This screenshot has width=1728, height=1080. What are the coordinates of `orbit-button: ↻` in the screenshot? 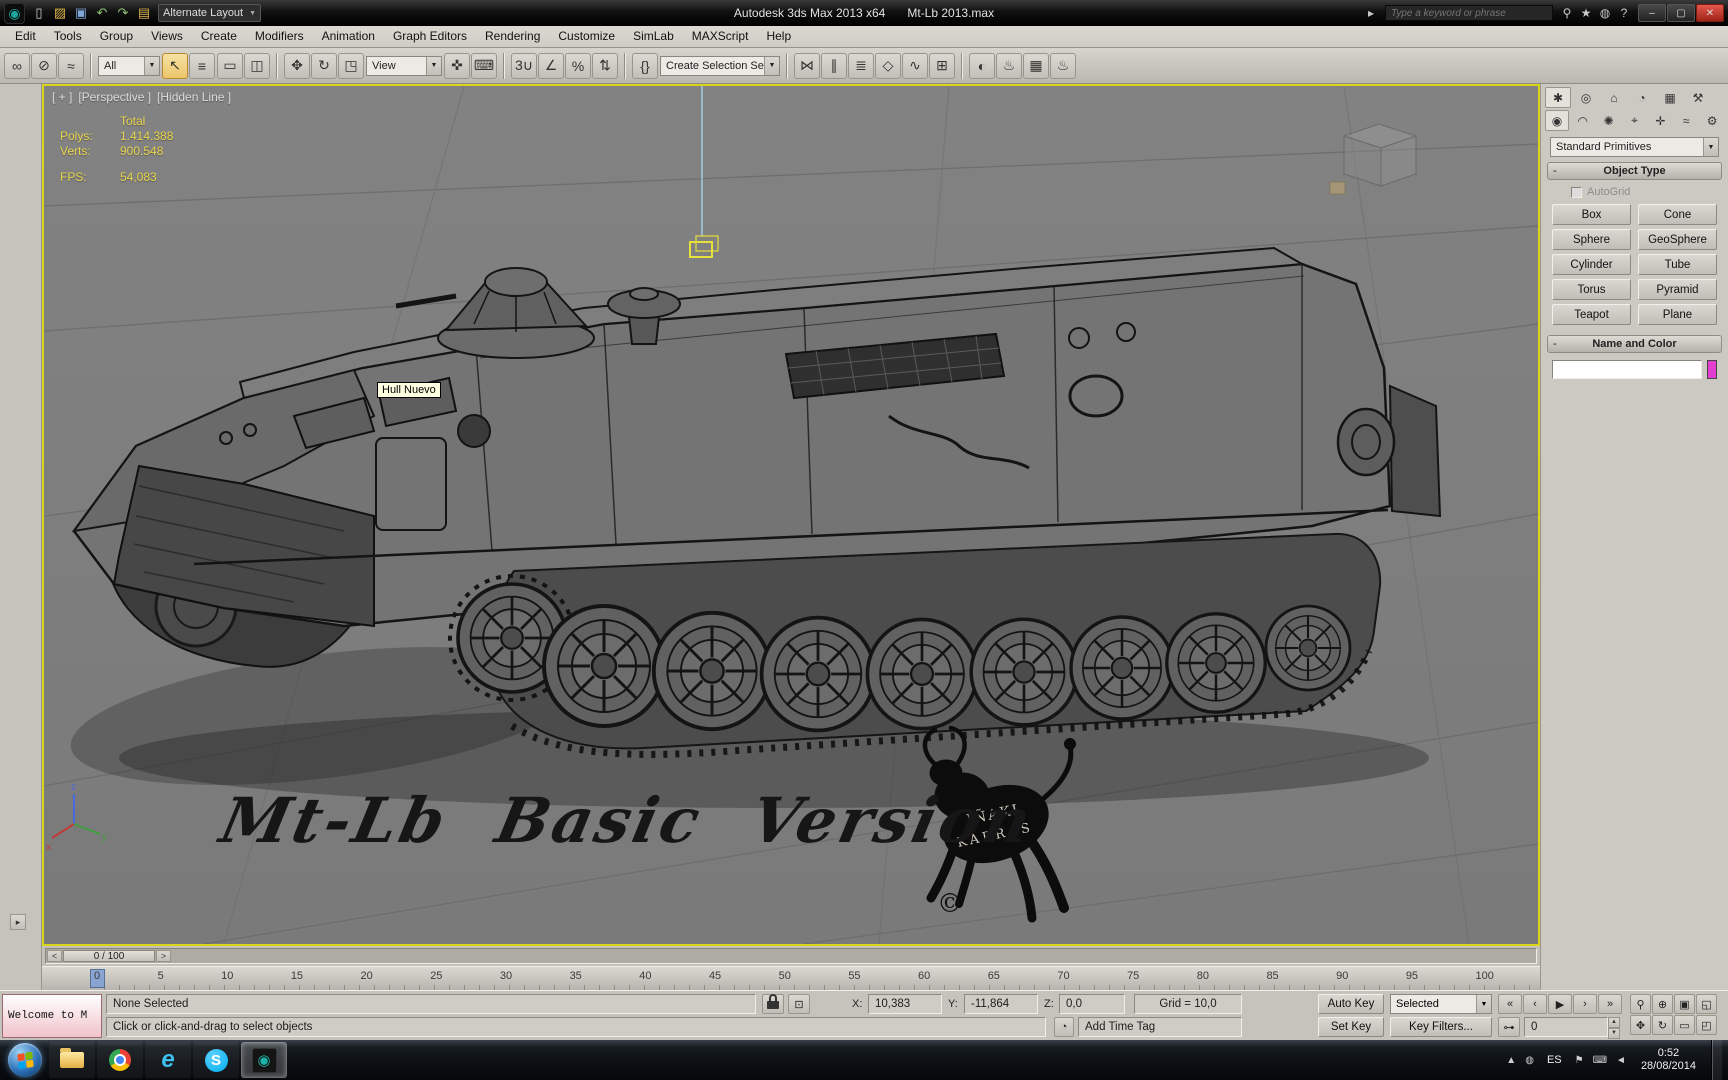 It's located at (1662, 1025).